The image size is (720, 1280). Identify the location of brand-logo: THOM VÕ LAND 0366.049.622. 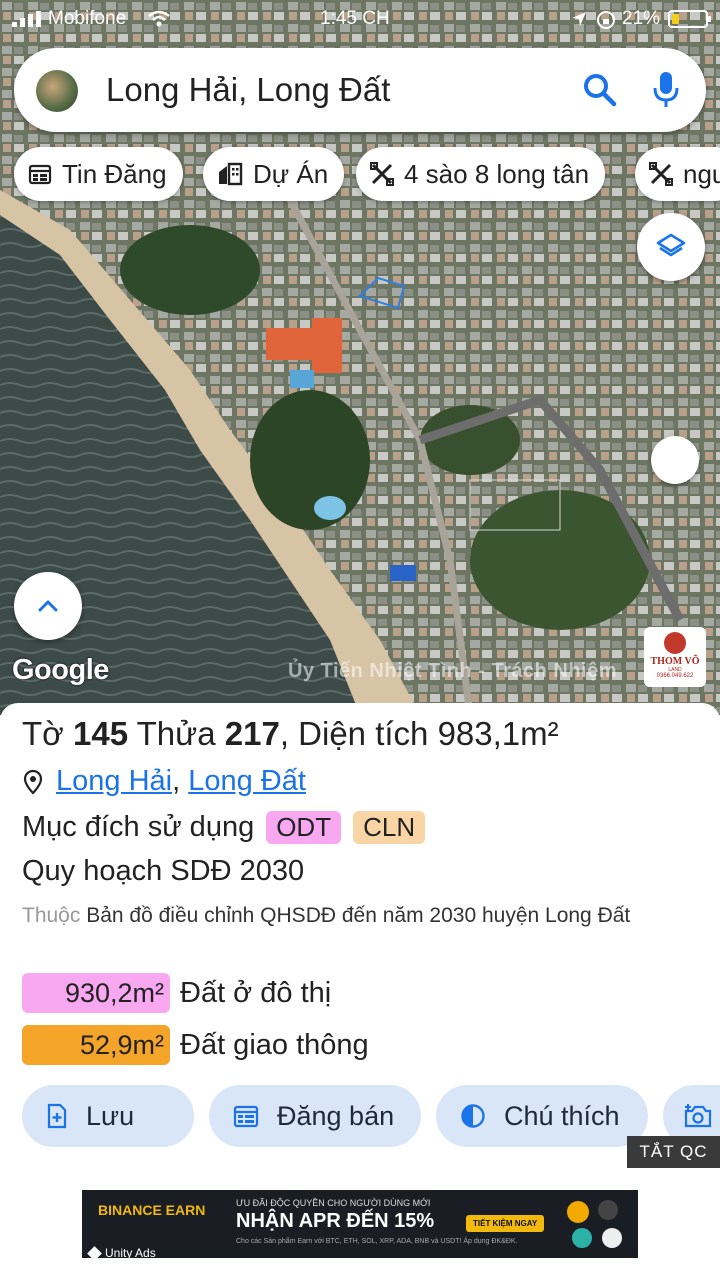
(675, 657).